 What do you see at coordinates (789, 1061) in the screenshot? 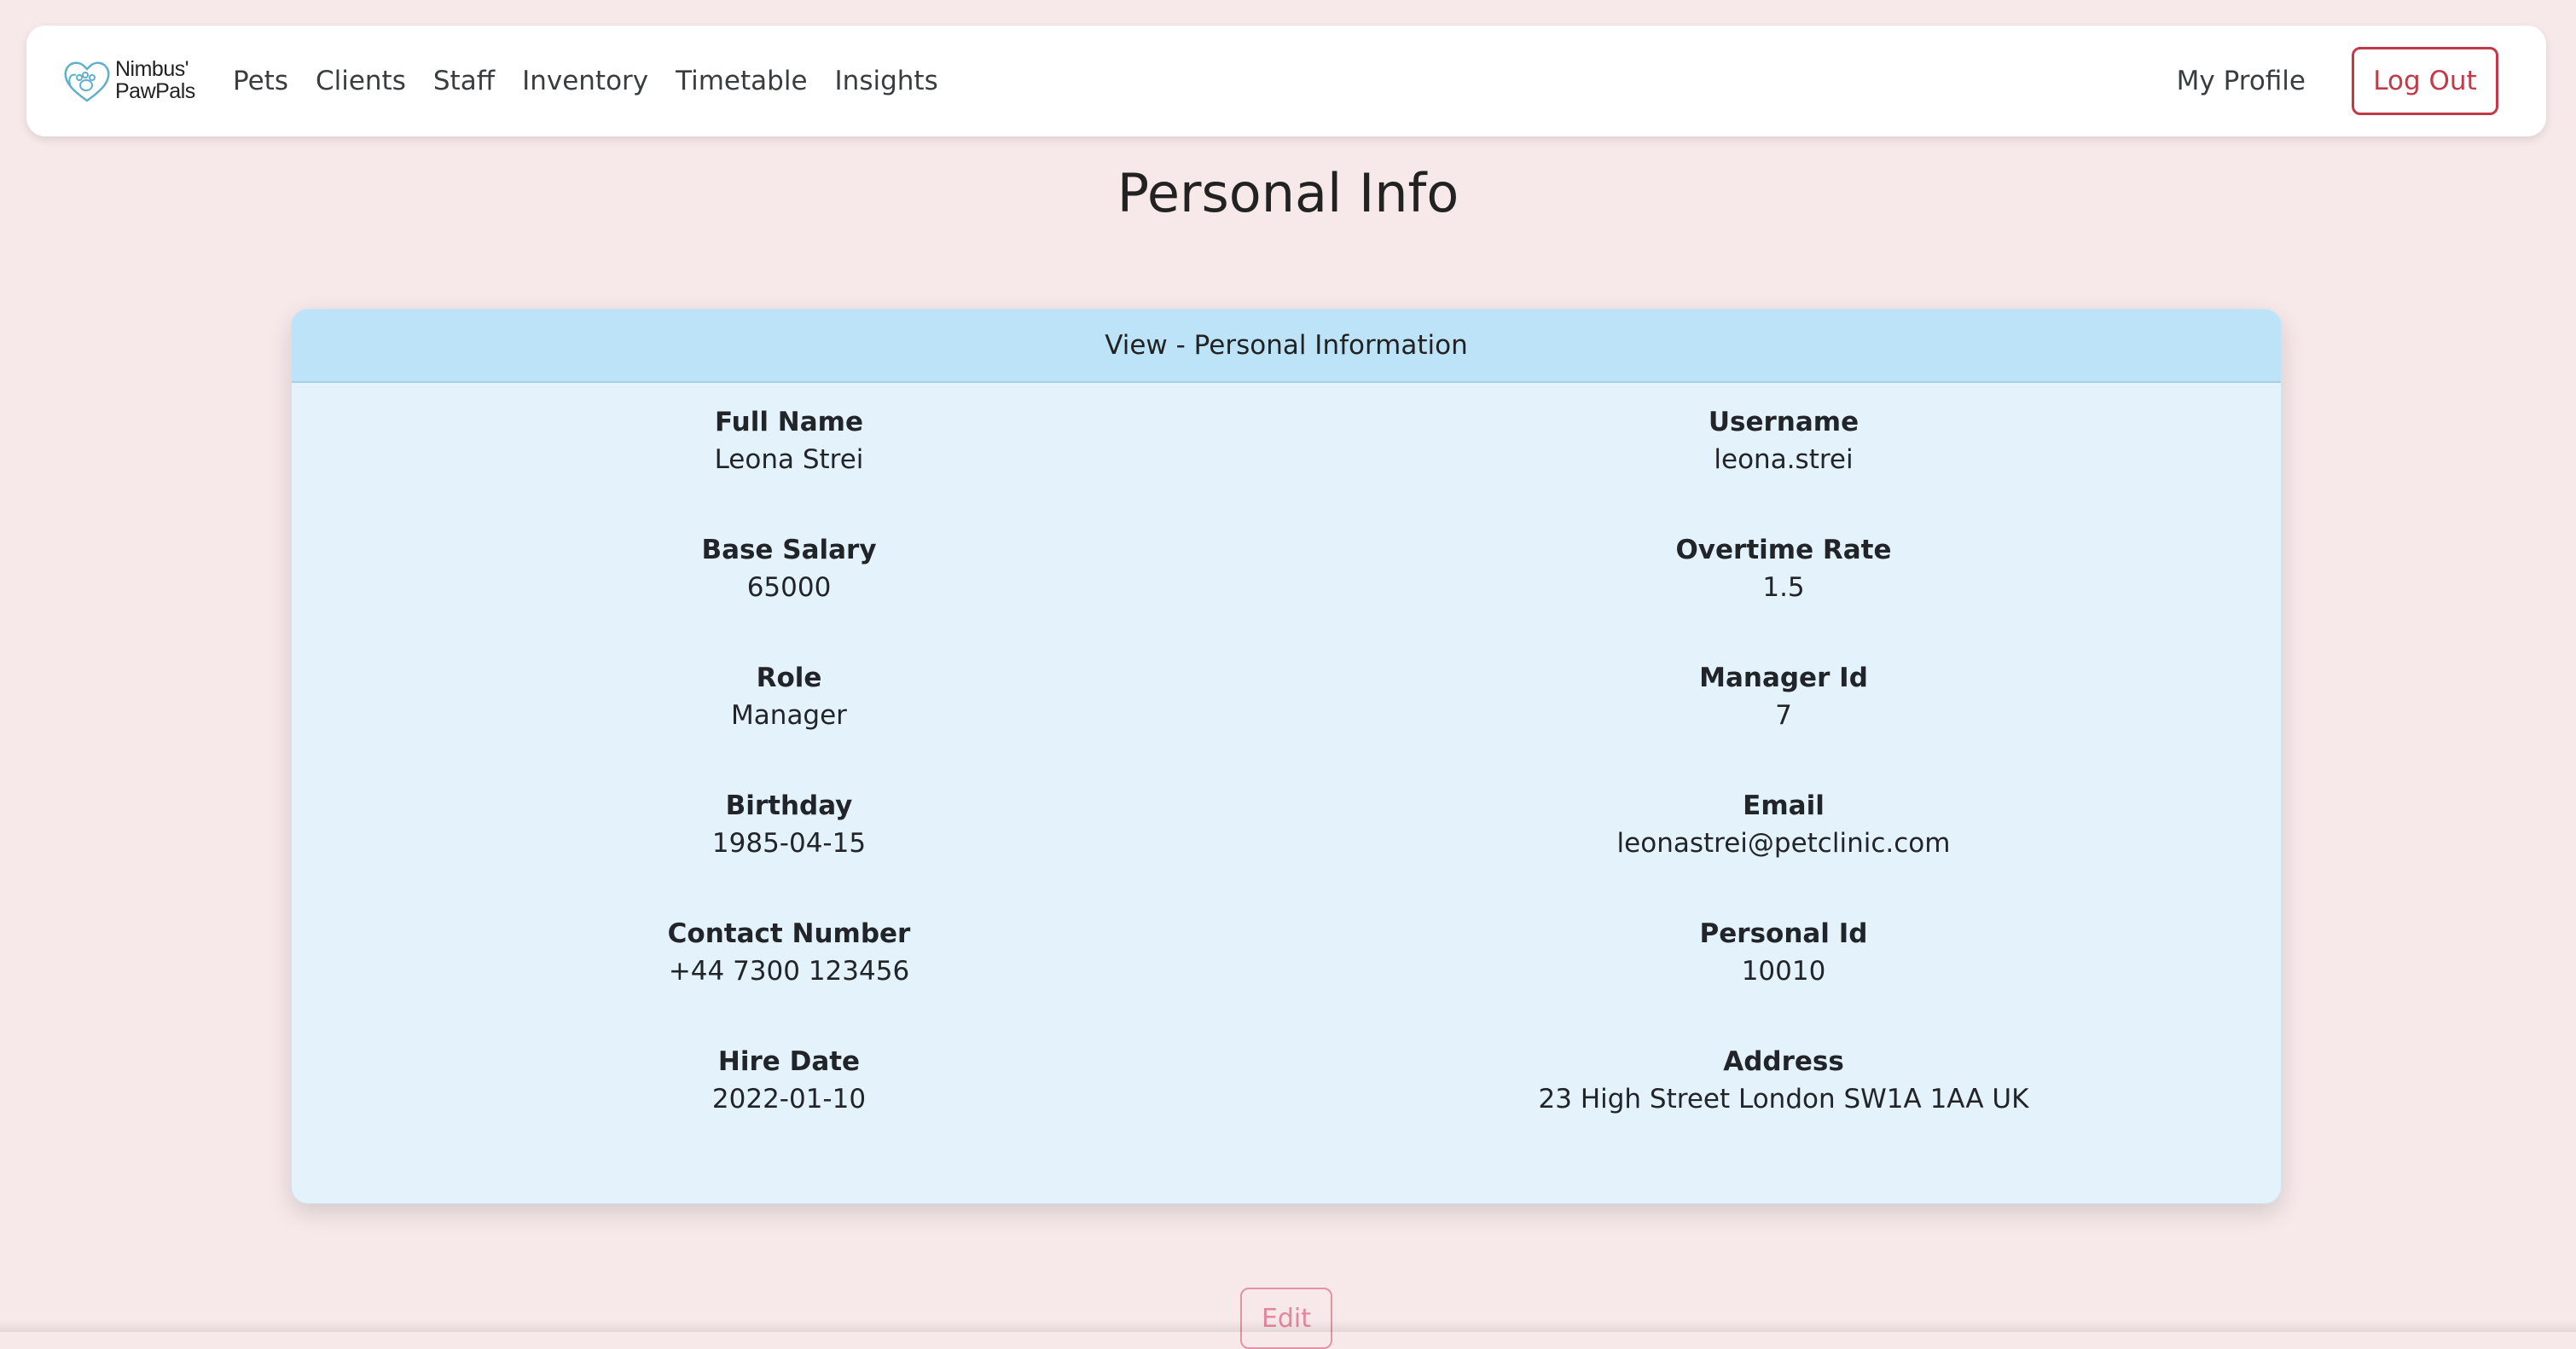
I see `field-label: Hire Date` at bounding box center [789, 1061].